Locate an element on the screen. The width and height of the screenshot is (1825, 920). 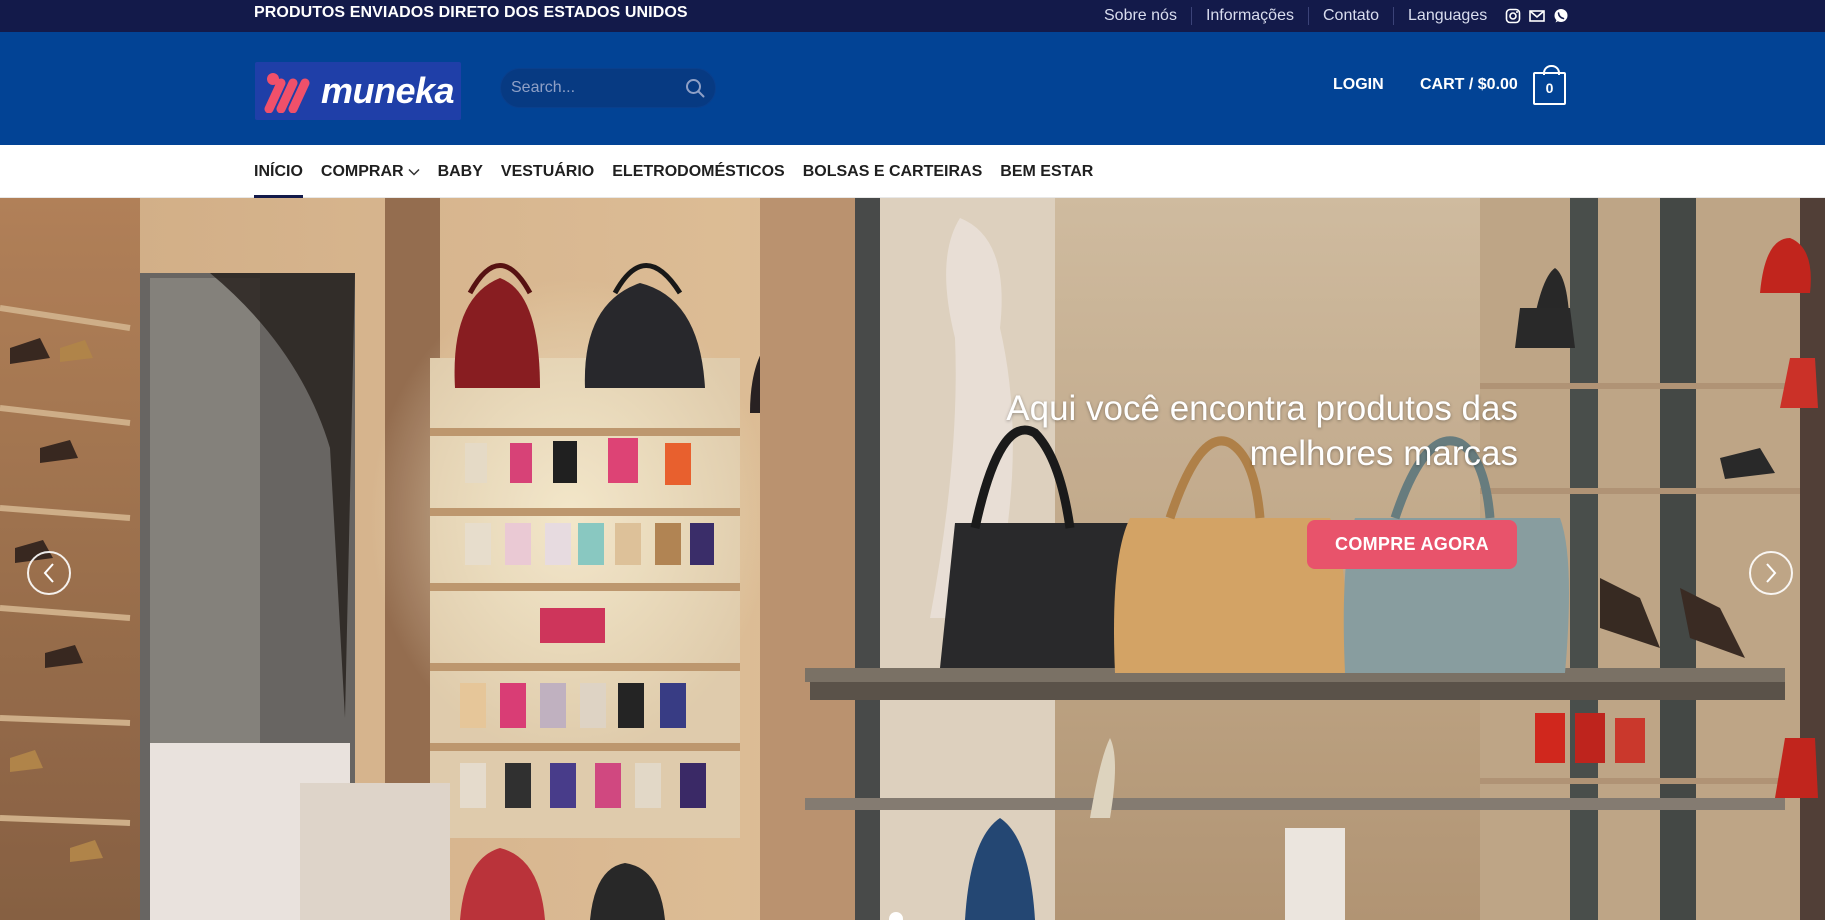
cart-link: CART / $0.00 is located at coordinates (1469, 85).